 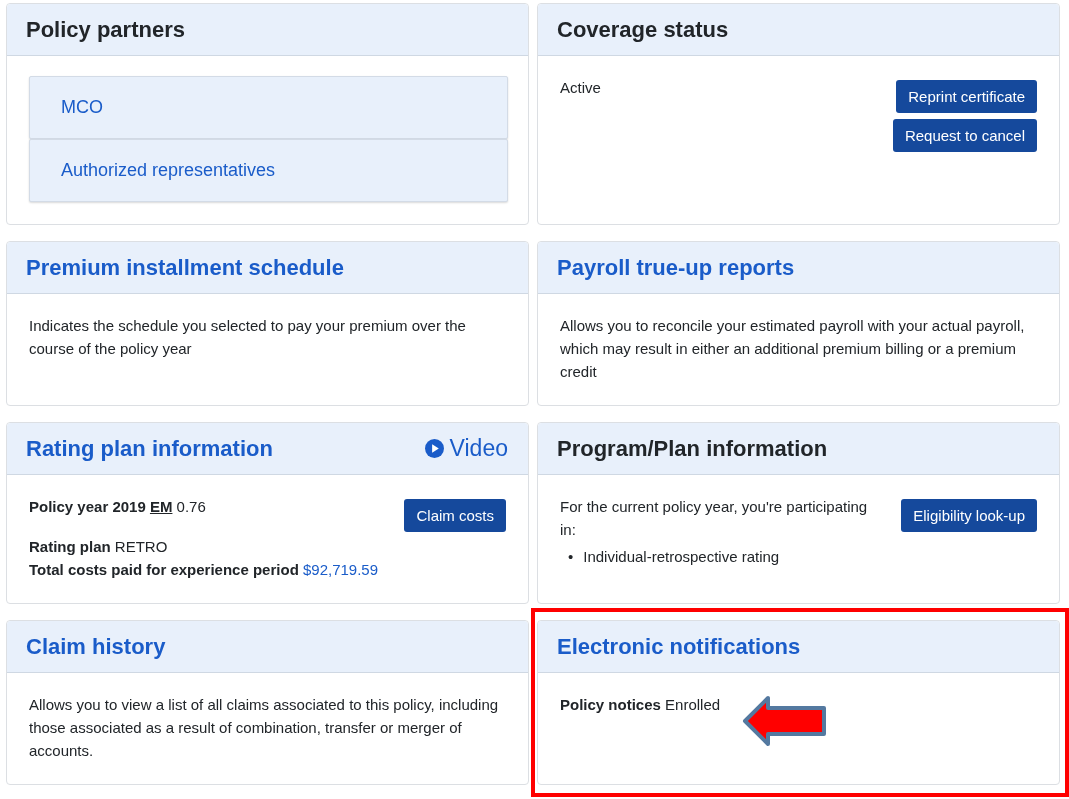 What do you see at coordinates (149, 448) in the screenshot?
I see `card-title: Rating plan information` at bounding box center [149, 448].